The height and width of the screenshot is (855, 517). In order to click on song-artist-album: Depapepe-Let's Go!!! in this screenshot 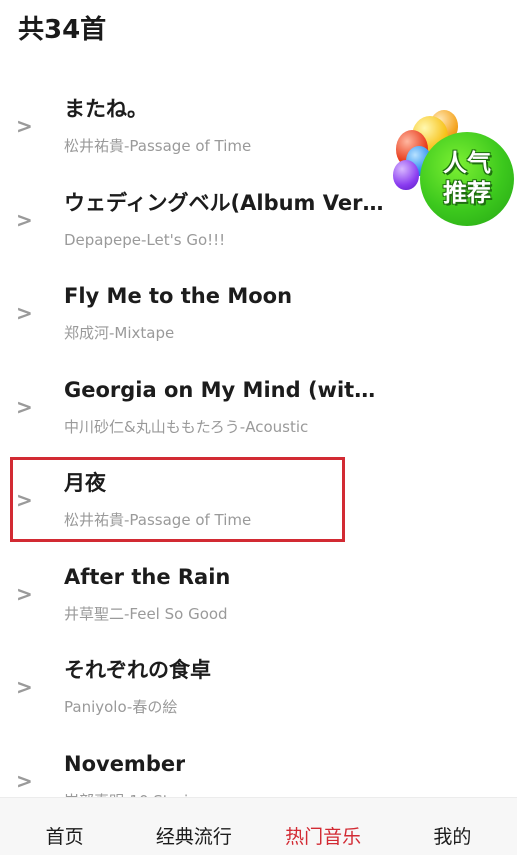, I will do `click(145, 239)`.